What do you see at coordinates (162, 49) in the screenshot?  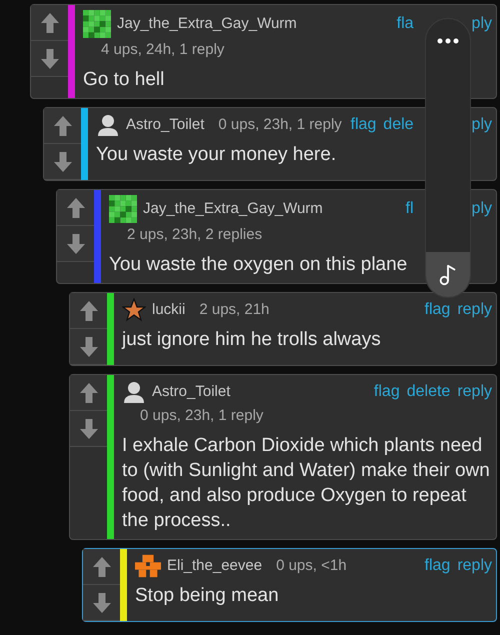 I see `comment-meta: 4 ups, 24h, 1 reply` at bounding box center [162, 49].